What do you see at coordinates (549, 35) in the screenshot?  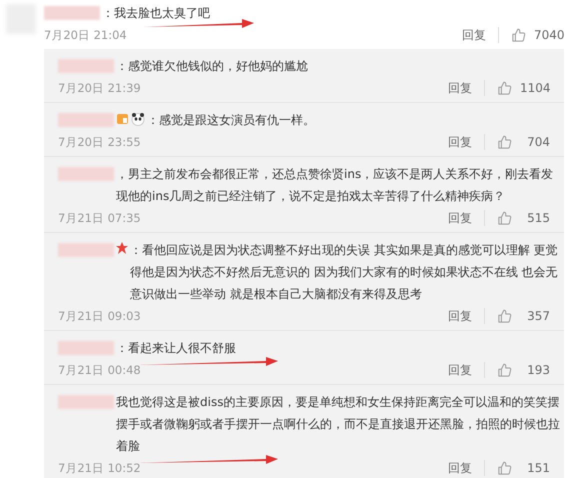 I see `like-count: 7040` at bounding box center [549, 35].